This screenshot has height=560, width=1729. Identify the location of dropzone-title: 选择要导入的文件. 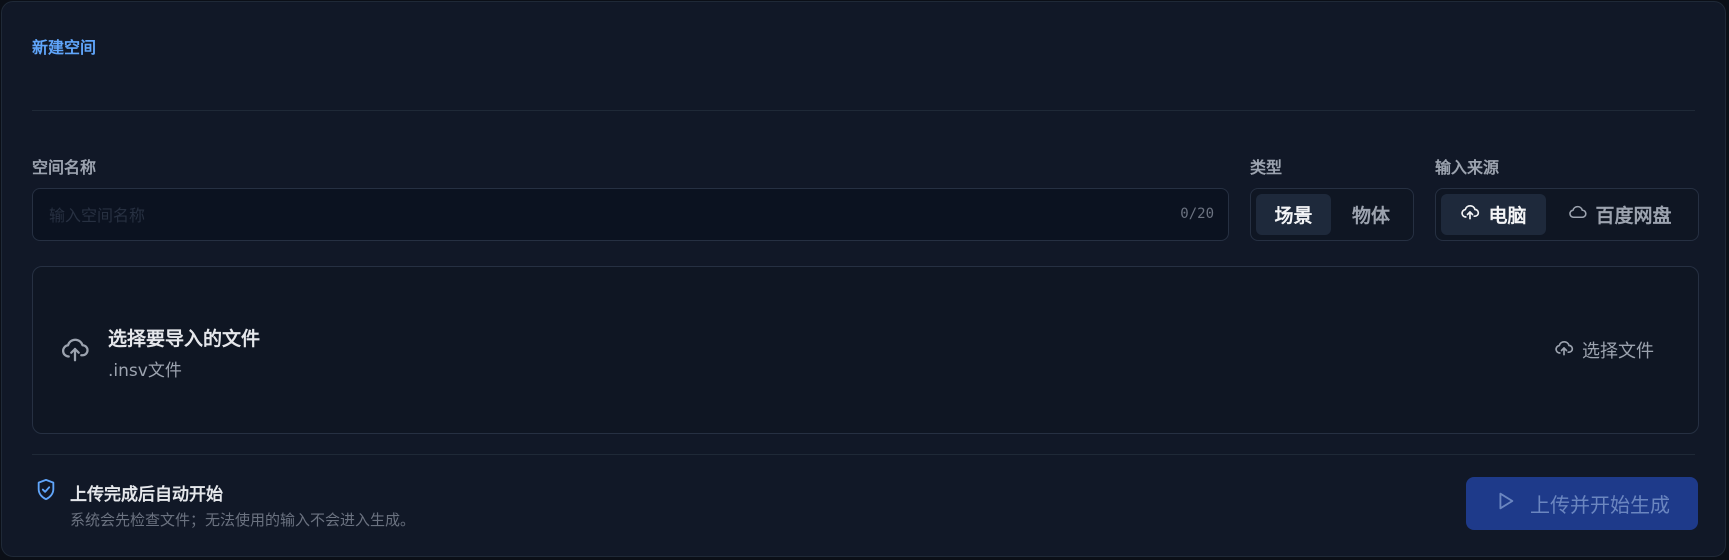
(184, 339).